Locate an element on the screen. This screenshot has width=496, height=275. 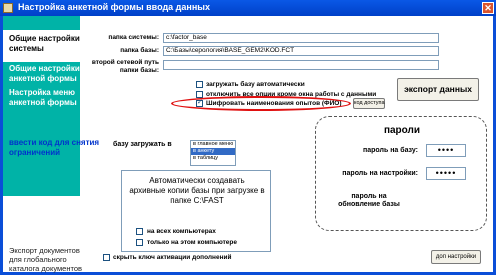
hide-key-label: скрыть ключ активации дополнений is located at coordinates (172, 257).